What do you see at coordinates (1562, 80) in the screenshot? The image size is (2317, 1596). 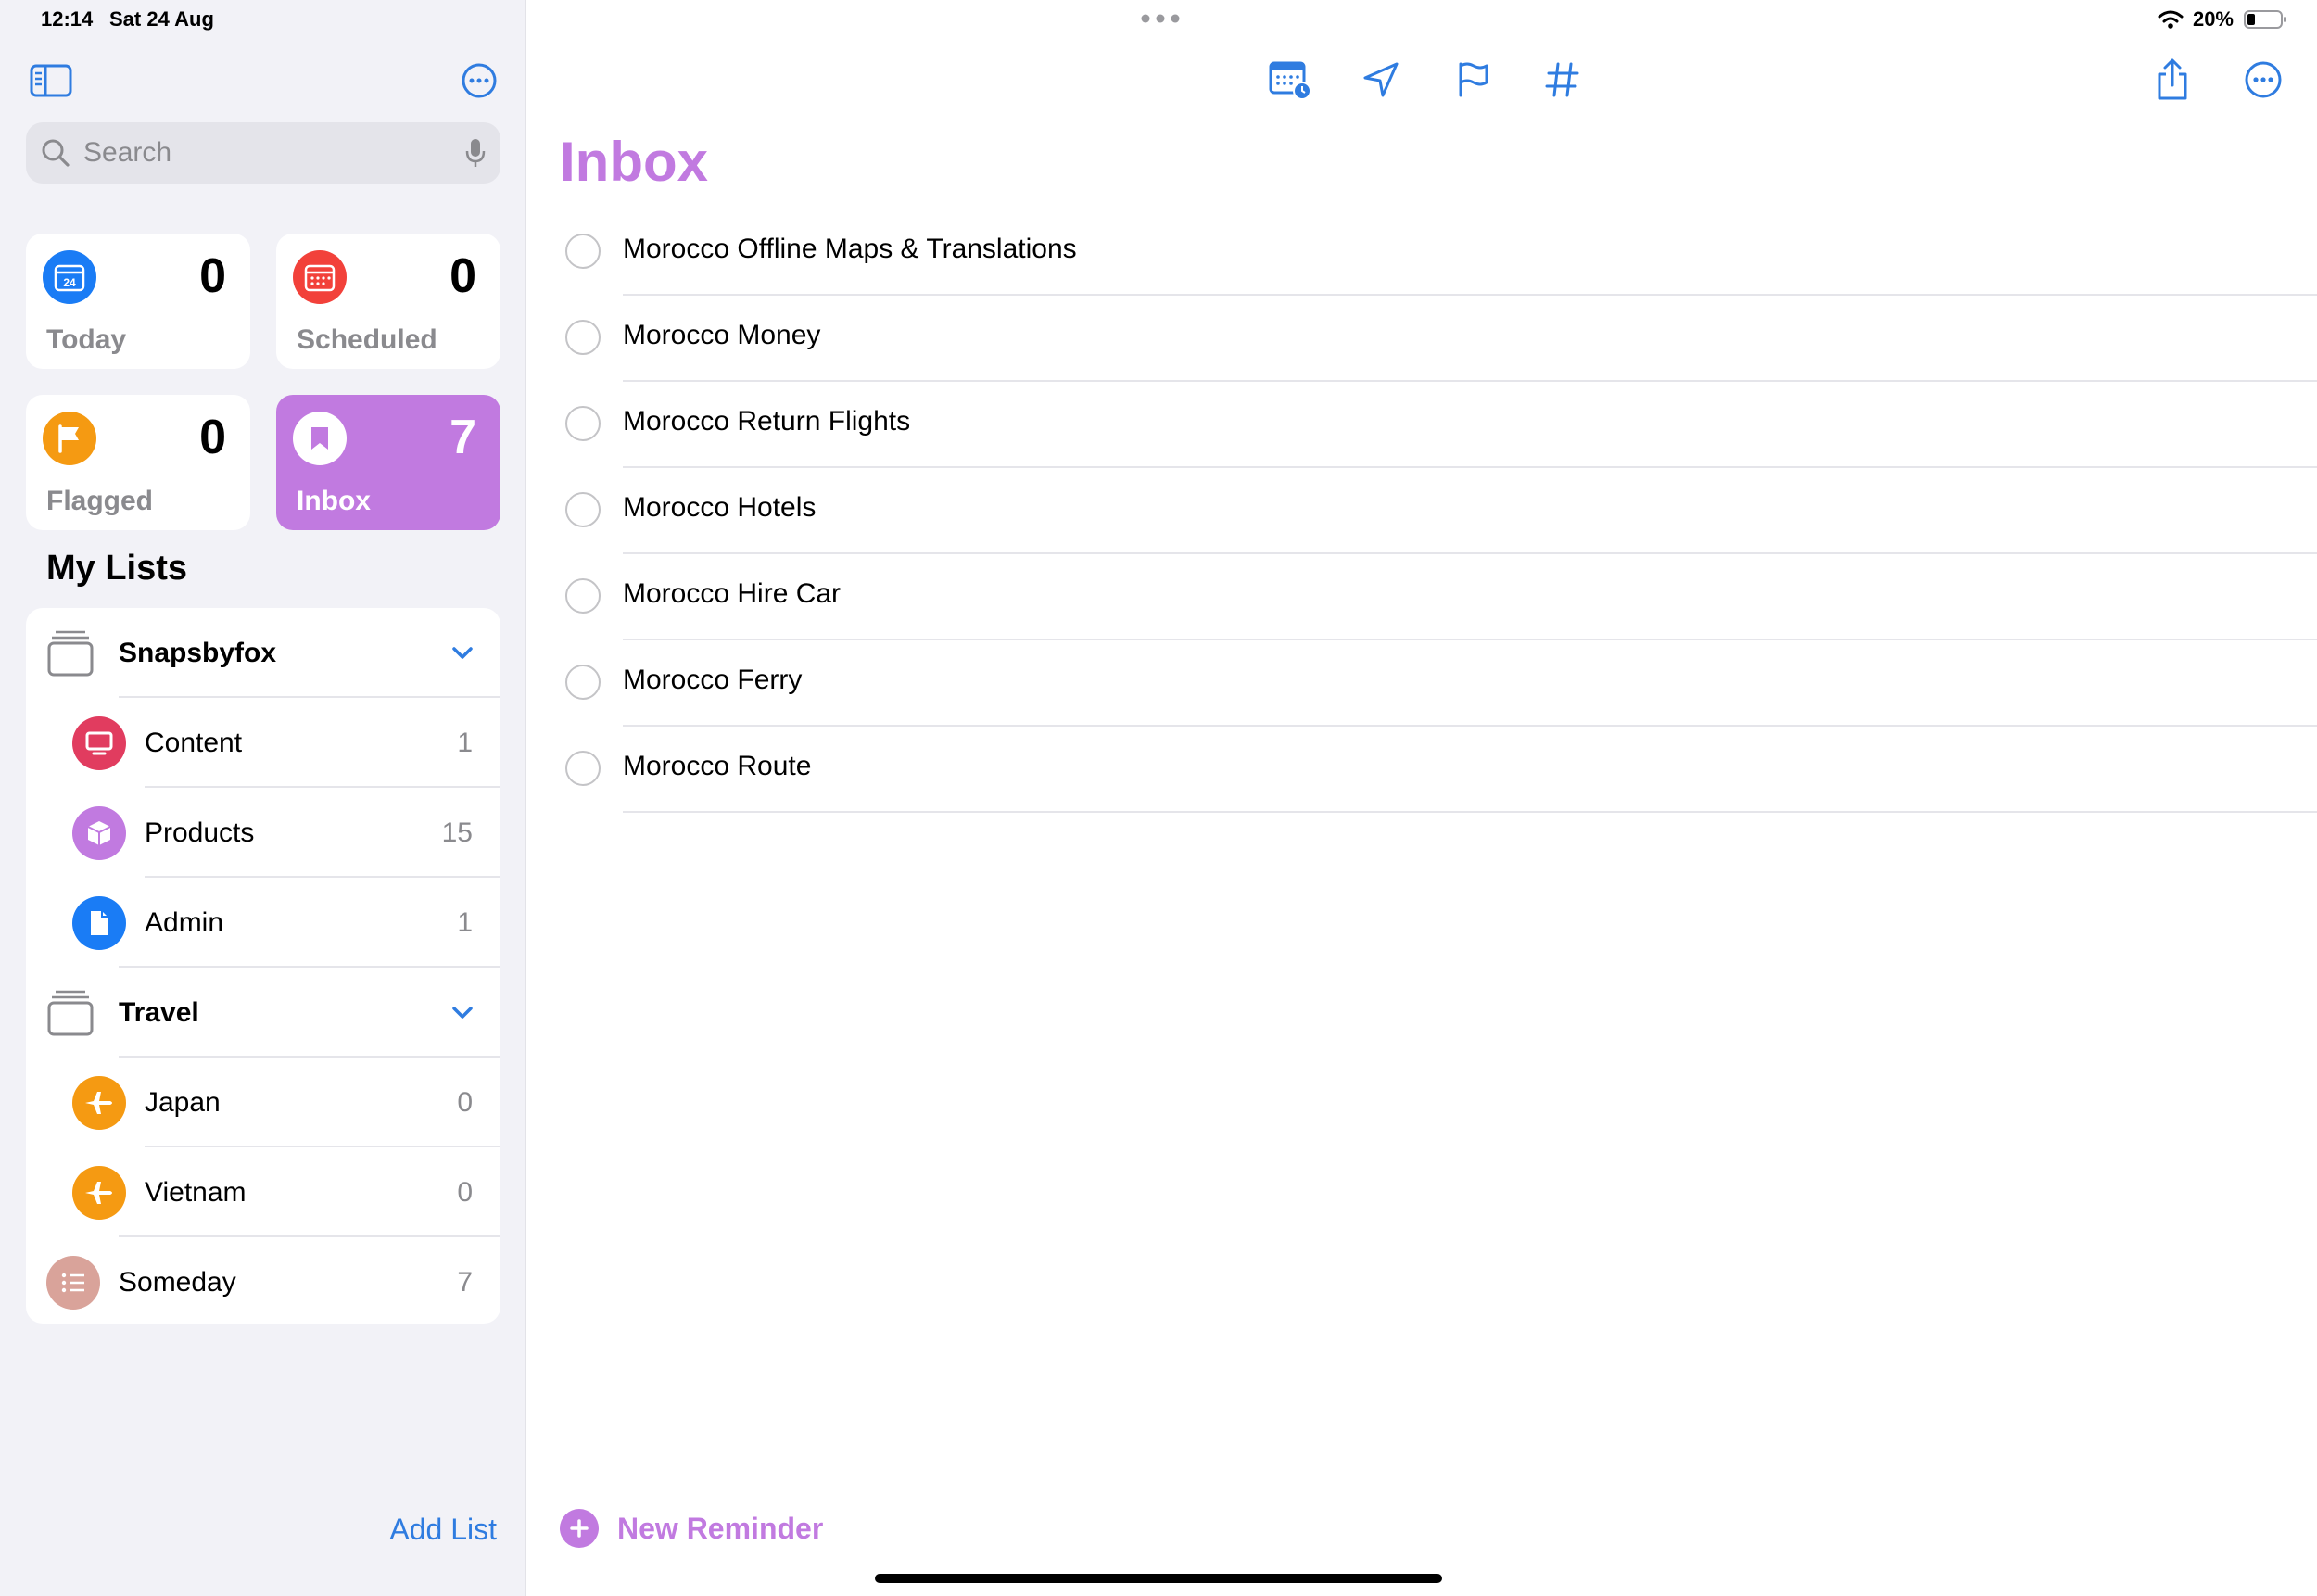 I see `tag-icon` at bounding box center [1562, 80].